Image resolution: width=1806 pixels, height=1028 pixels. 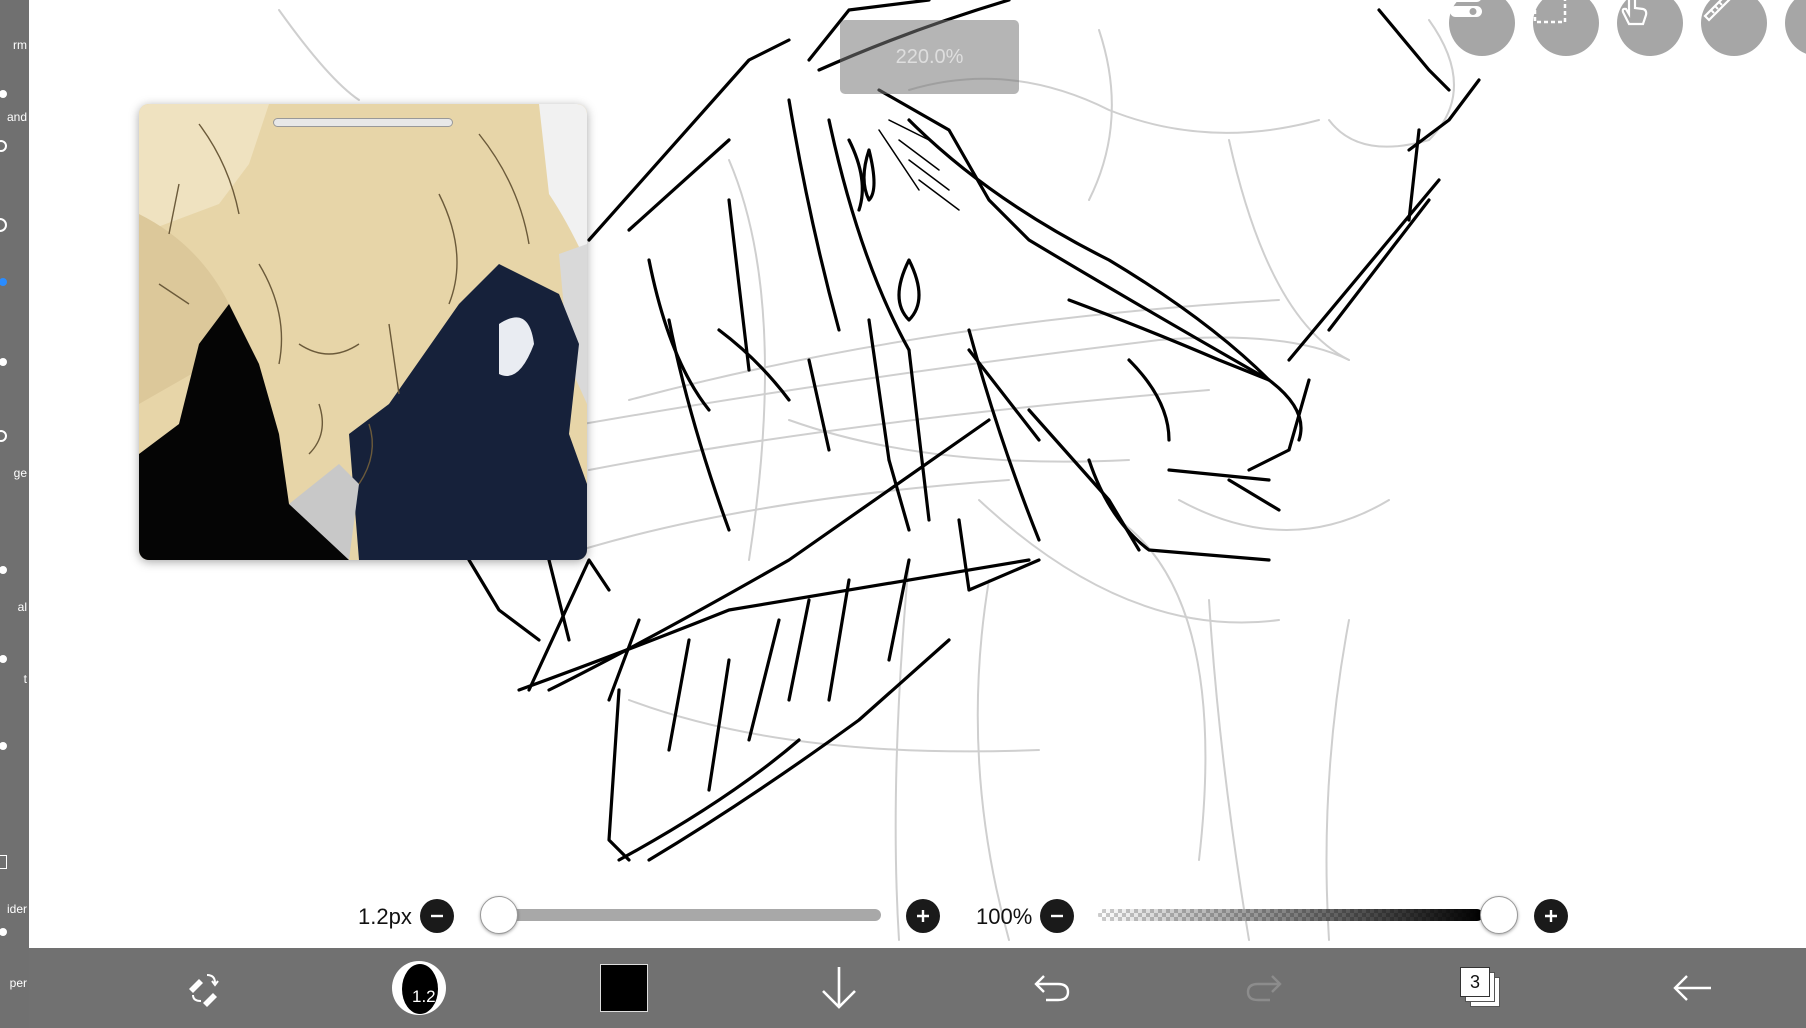 I want to click on reference-window-handle, so click(x=363, y=122).